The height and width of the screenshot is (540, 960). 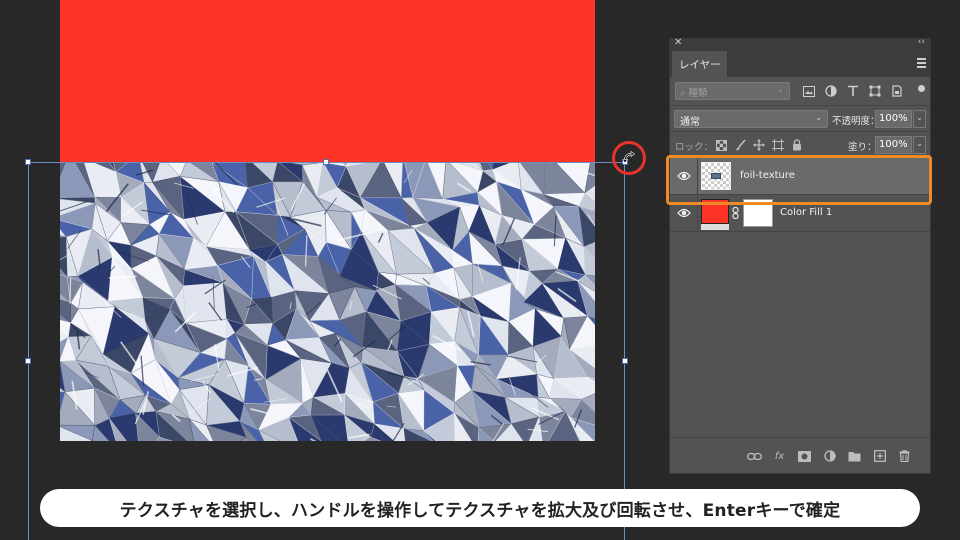 What do you see at coordinates (800, 64) in the screenshot?
I see `panel-tab-bar: レイヤー` at bounding box center [800, 64].